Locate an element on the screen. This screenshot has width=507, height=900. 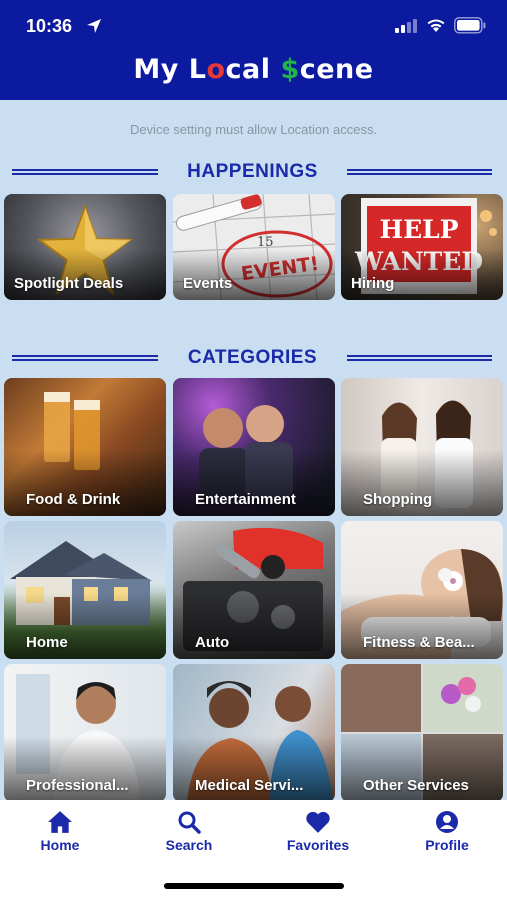
tile-hiring: HELP WANTED Hiring is located at coordinates (422, 247).